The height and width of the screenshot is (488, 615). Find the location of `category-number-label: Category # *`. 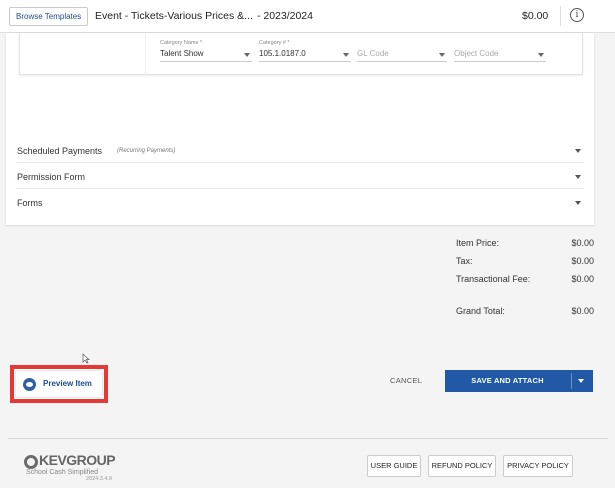

category-number-label: Category # * is located at coordinates (274, 43).